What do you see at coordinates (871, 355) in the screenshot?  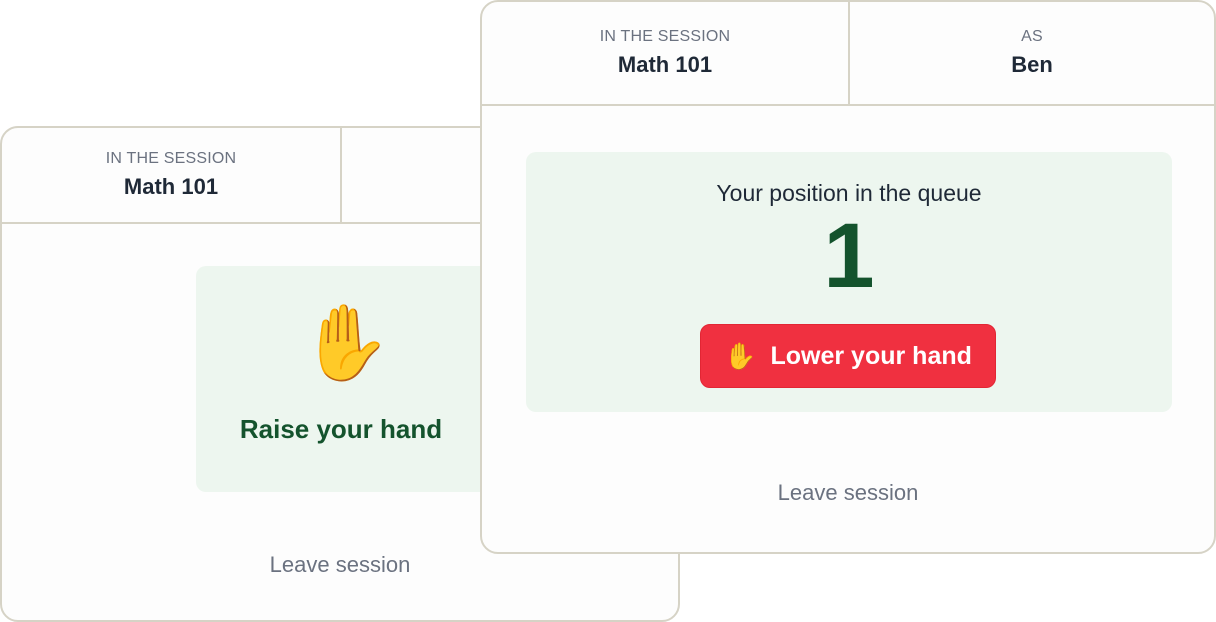 I see `lower-hand-label: Lower your hand` at bounding box center [871, 355].